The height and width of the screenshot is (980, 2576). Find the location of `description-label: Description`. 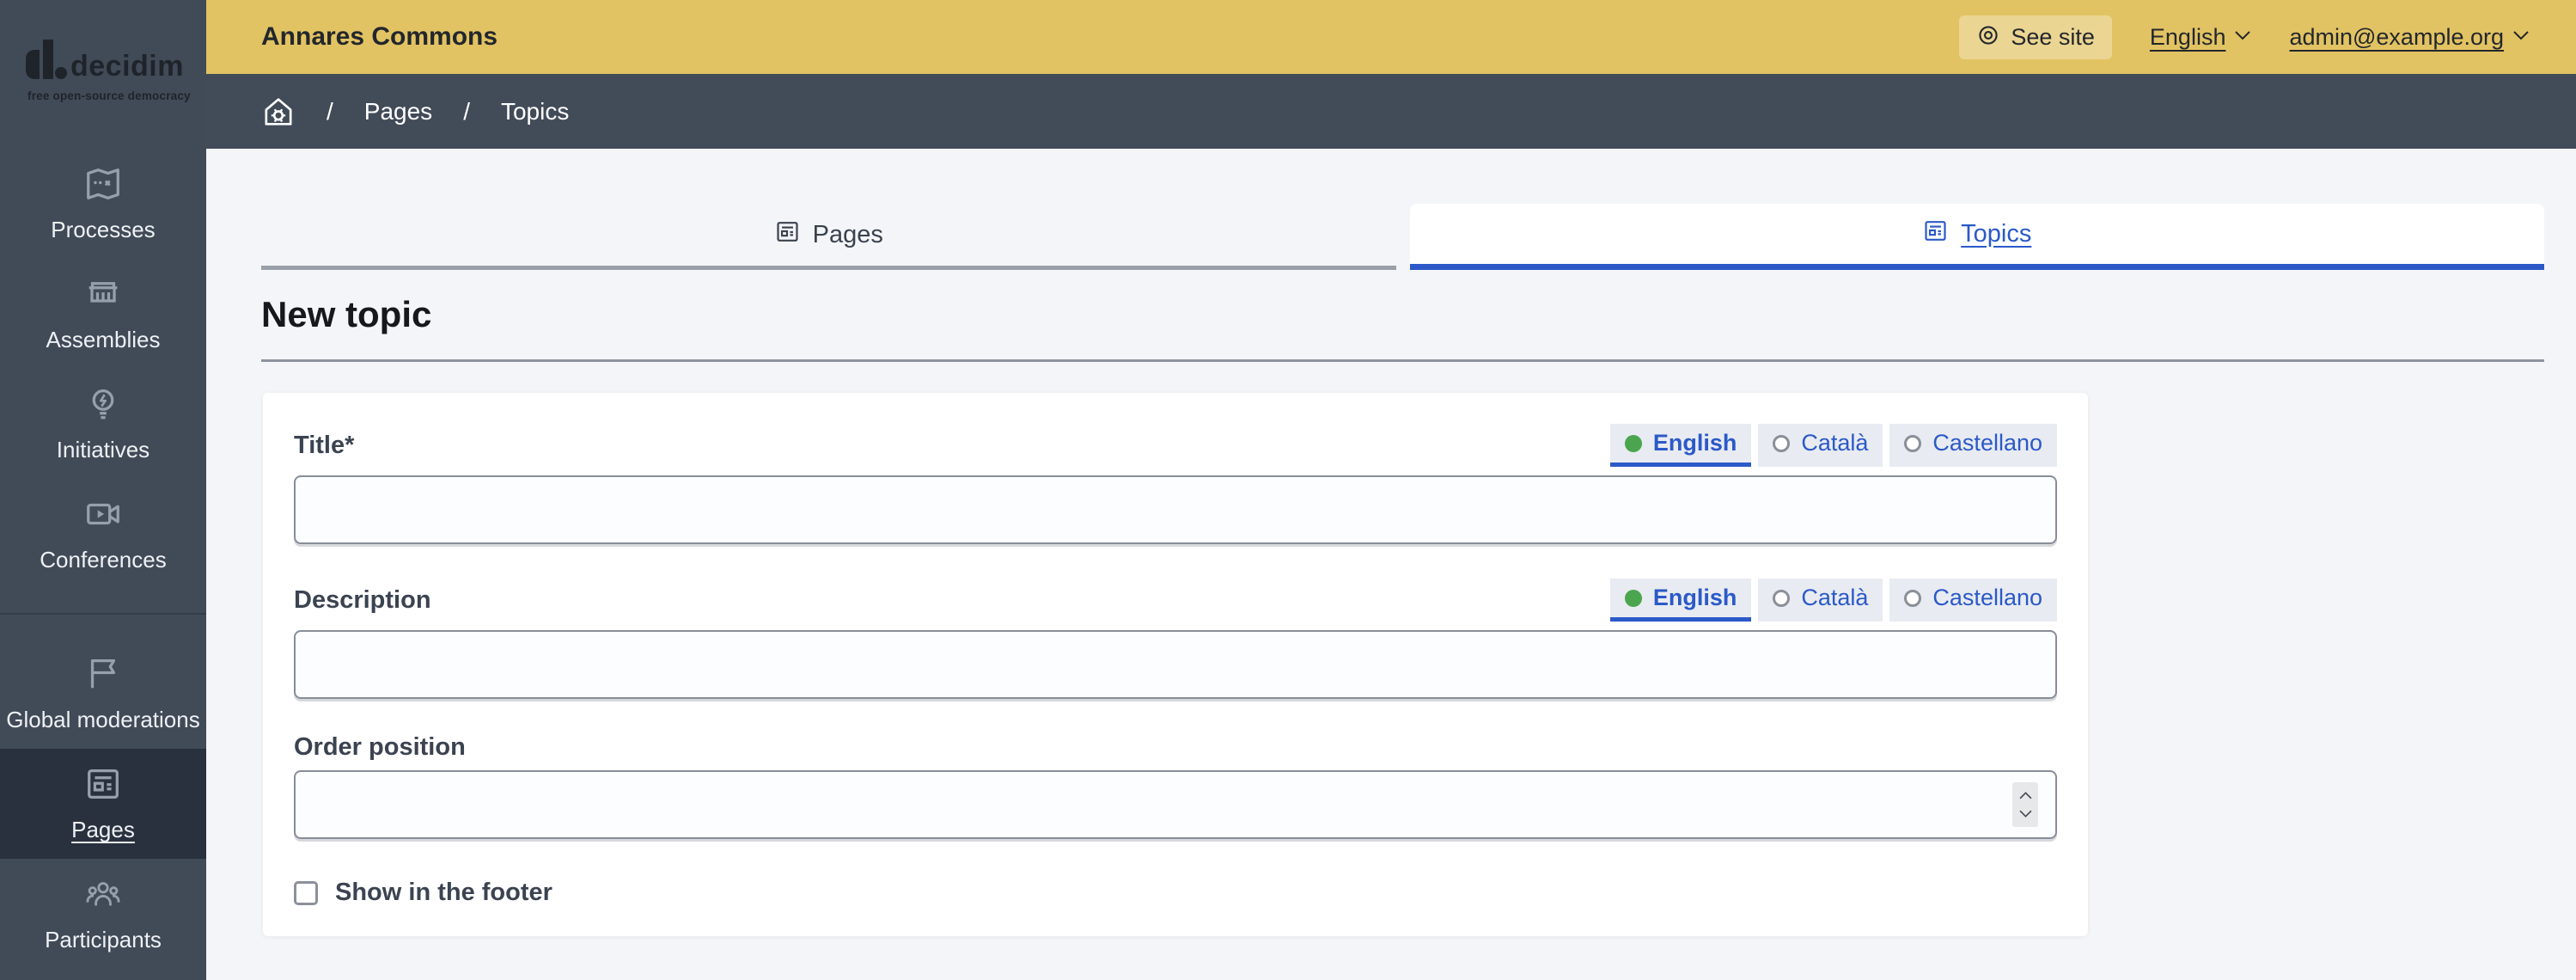

description-label: Description is located at coordinates (362, 599).